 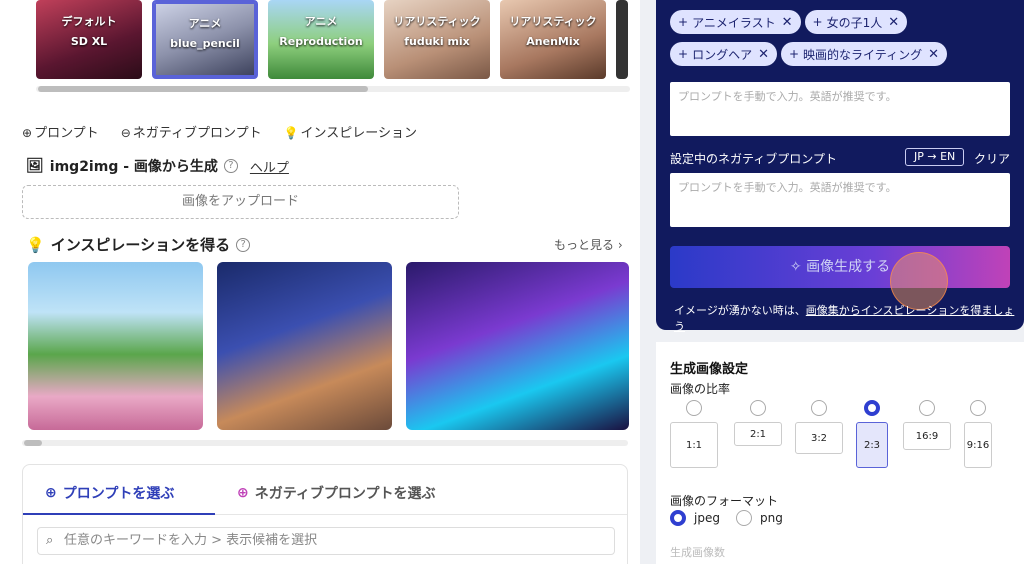 What do you see at coordinates (700, 389) in the screenshot?
I see `ratio-label: 画像の比率` at bounding box center [700, 389].